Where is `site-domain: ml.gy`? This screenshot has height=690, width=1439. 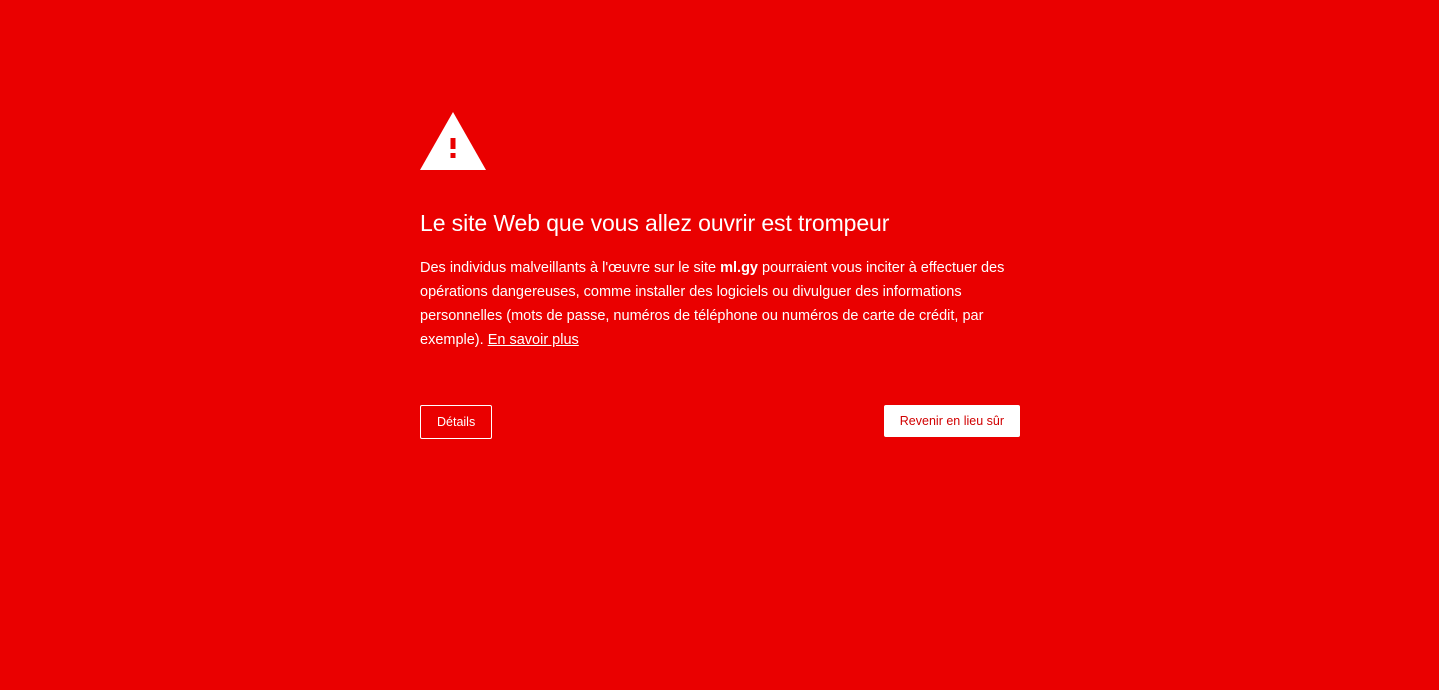 site-domain: ml.gy is located at coordinates (739, 268).